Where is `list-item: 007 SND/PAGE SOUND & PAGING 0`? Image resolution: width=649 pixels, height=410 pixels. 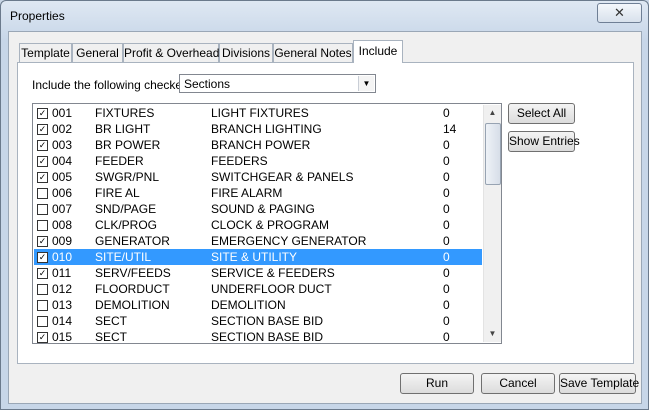 list-item: 007 SND/PAGE SOUND & PAGING 0 is located at coordinates (258, 209).